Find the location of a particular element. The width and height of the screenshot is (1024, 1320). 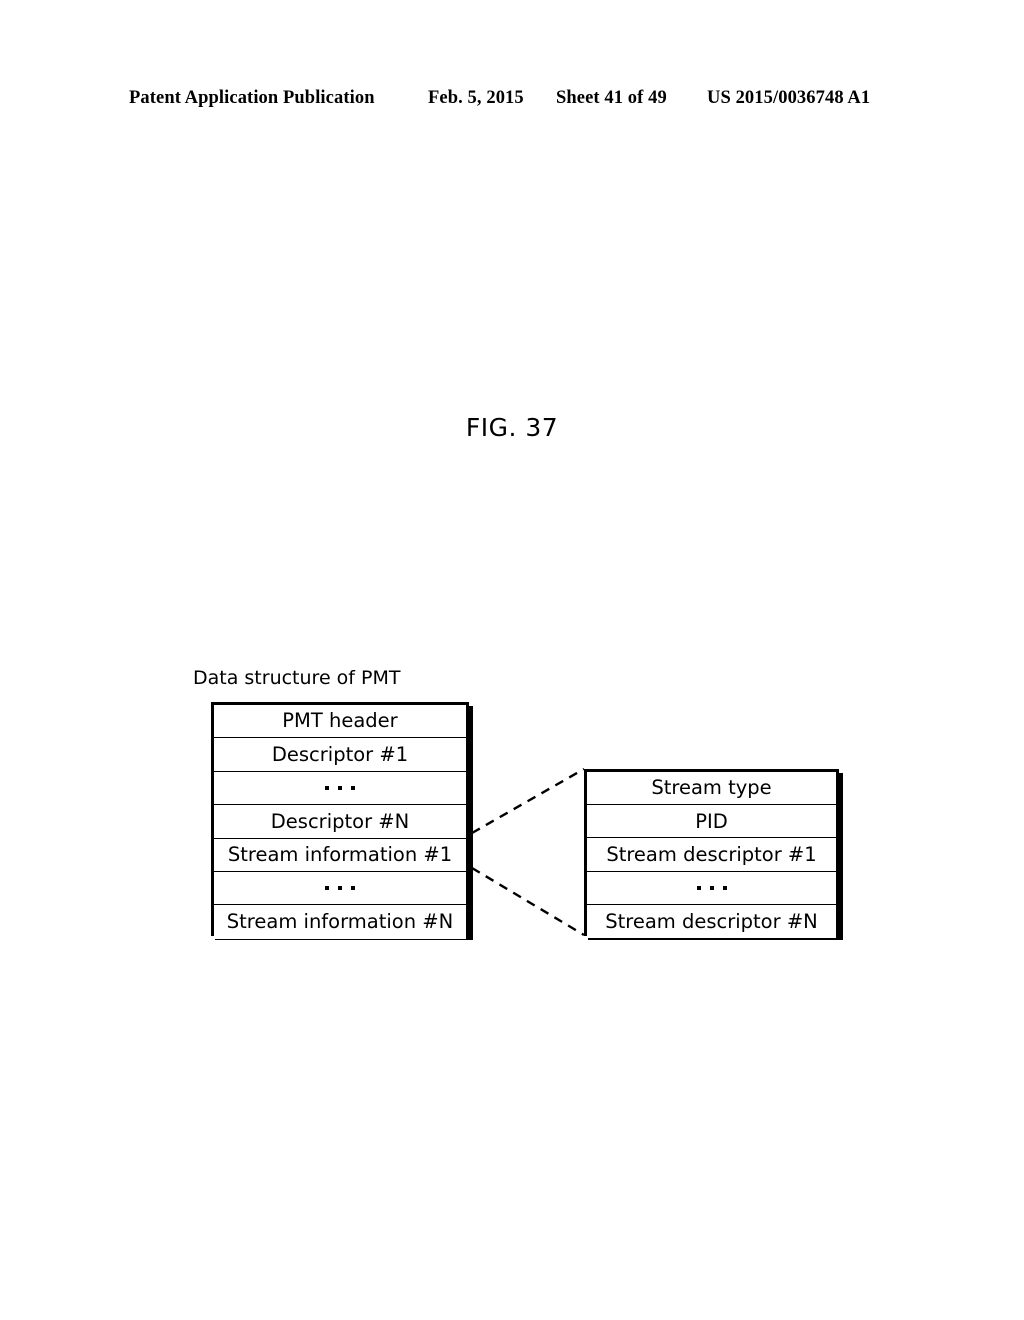

stream-table-row: Stream descriptor #N is located at coordinates (711, 921).